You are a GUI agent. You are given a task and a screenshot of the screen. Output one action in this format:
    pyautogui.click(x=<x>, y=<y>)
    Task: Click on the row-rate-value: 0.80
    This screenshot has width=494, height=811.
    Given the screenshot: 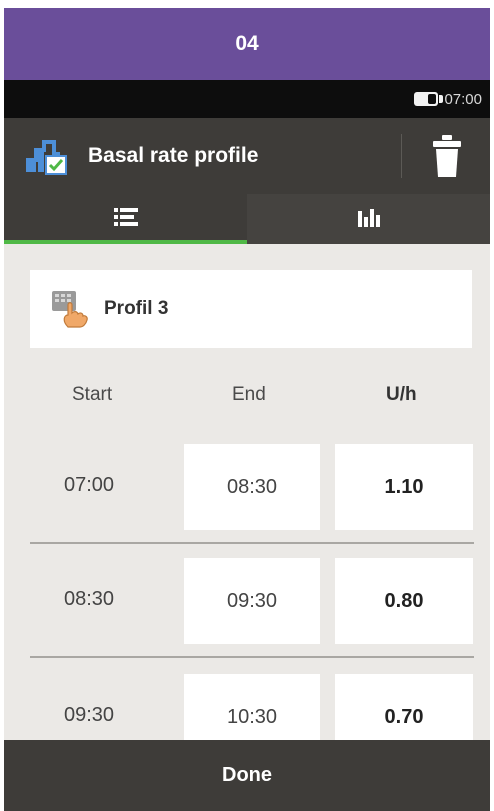 What is the action you would take?
    pyautogui.click(x=404, y=601)
    